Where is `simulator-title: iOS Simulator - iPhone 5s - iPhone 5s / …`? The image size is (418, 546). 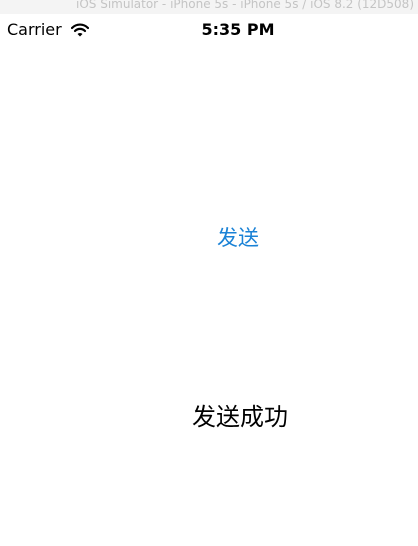
simulator-title: iOS Simulator - iPhone 5s - iPhone 5s / … is located at coordinates (244, 5).